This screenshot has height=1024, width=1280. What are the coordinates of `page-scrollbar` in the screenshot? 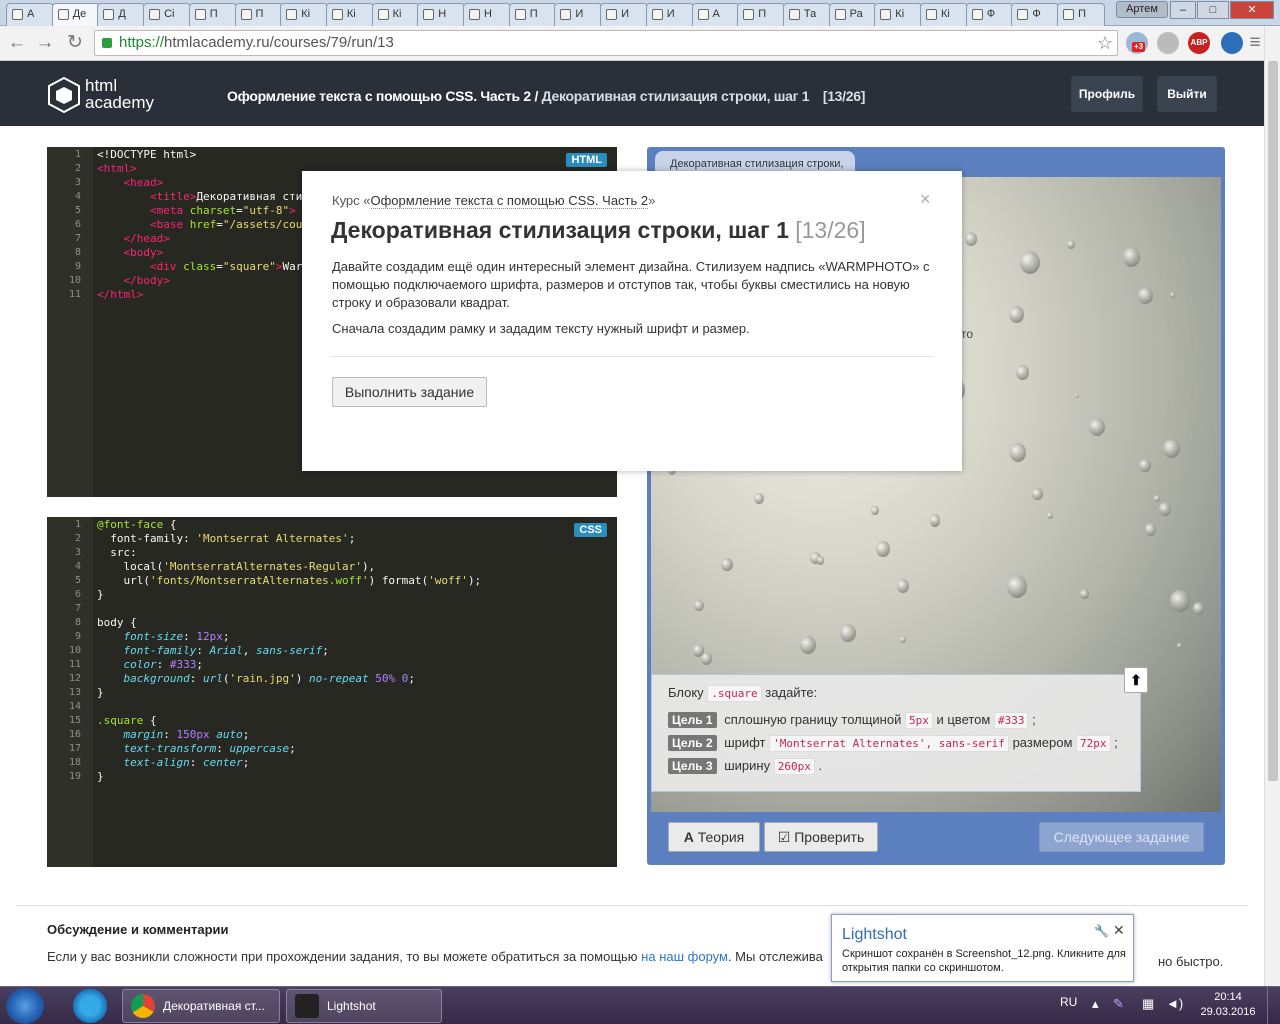 It's located at (1272, 506).